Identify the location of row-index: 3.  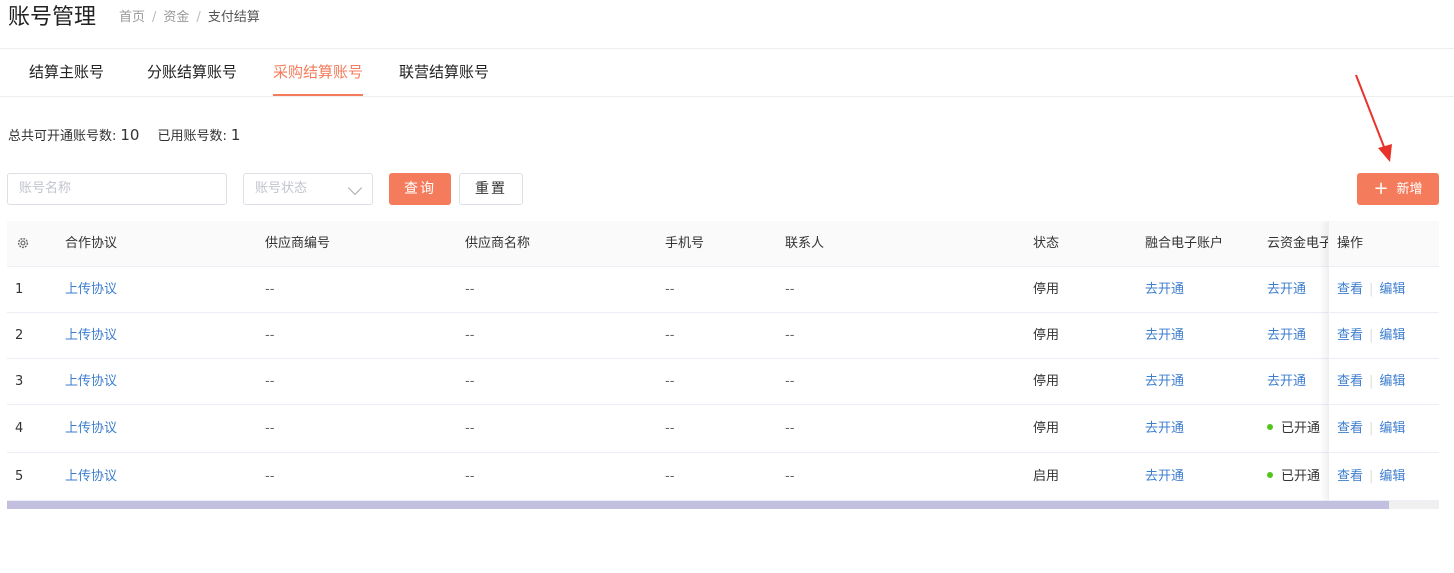
(19, 381).